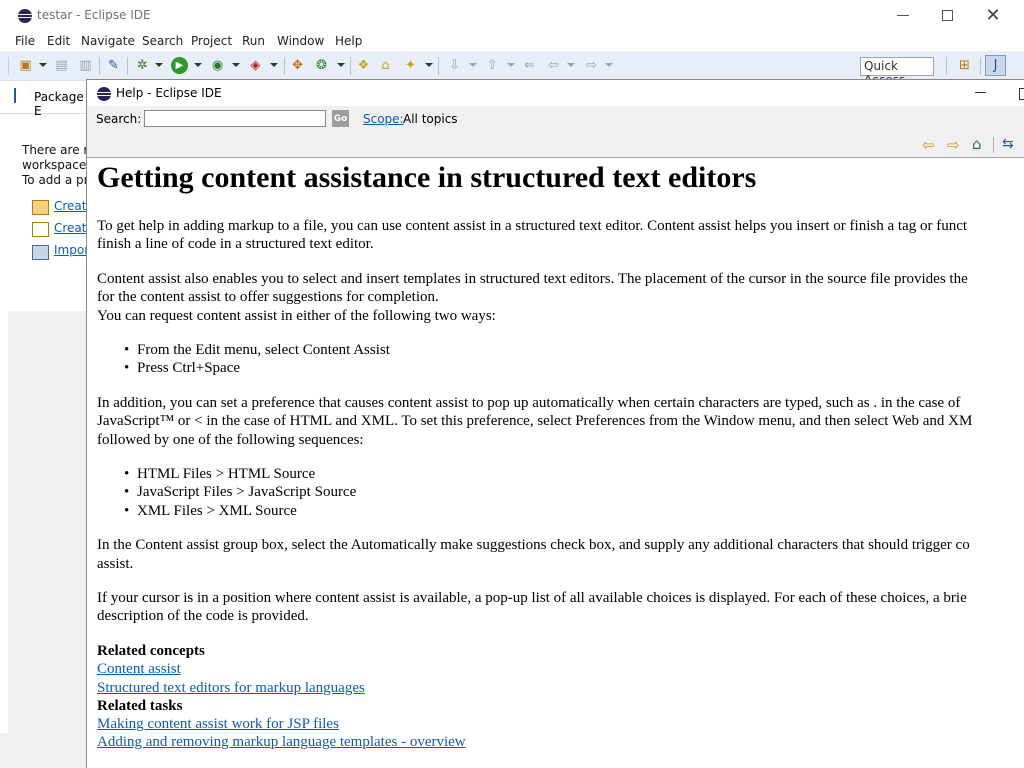  Describe the element at coordinates (341, 65) in the screenshot. I see `new-class-dropdown-icon` at that location.